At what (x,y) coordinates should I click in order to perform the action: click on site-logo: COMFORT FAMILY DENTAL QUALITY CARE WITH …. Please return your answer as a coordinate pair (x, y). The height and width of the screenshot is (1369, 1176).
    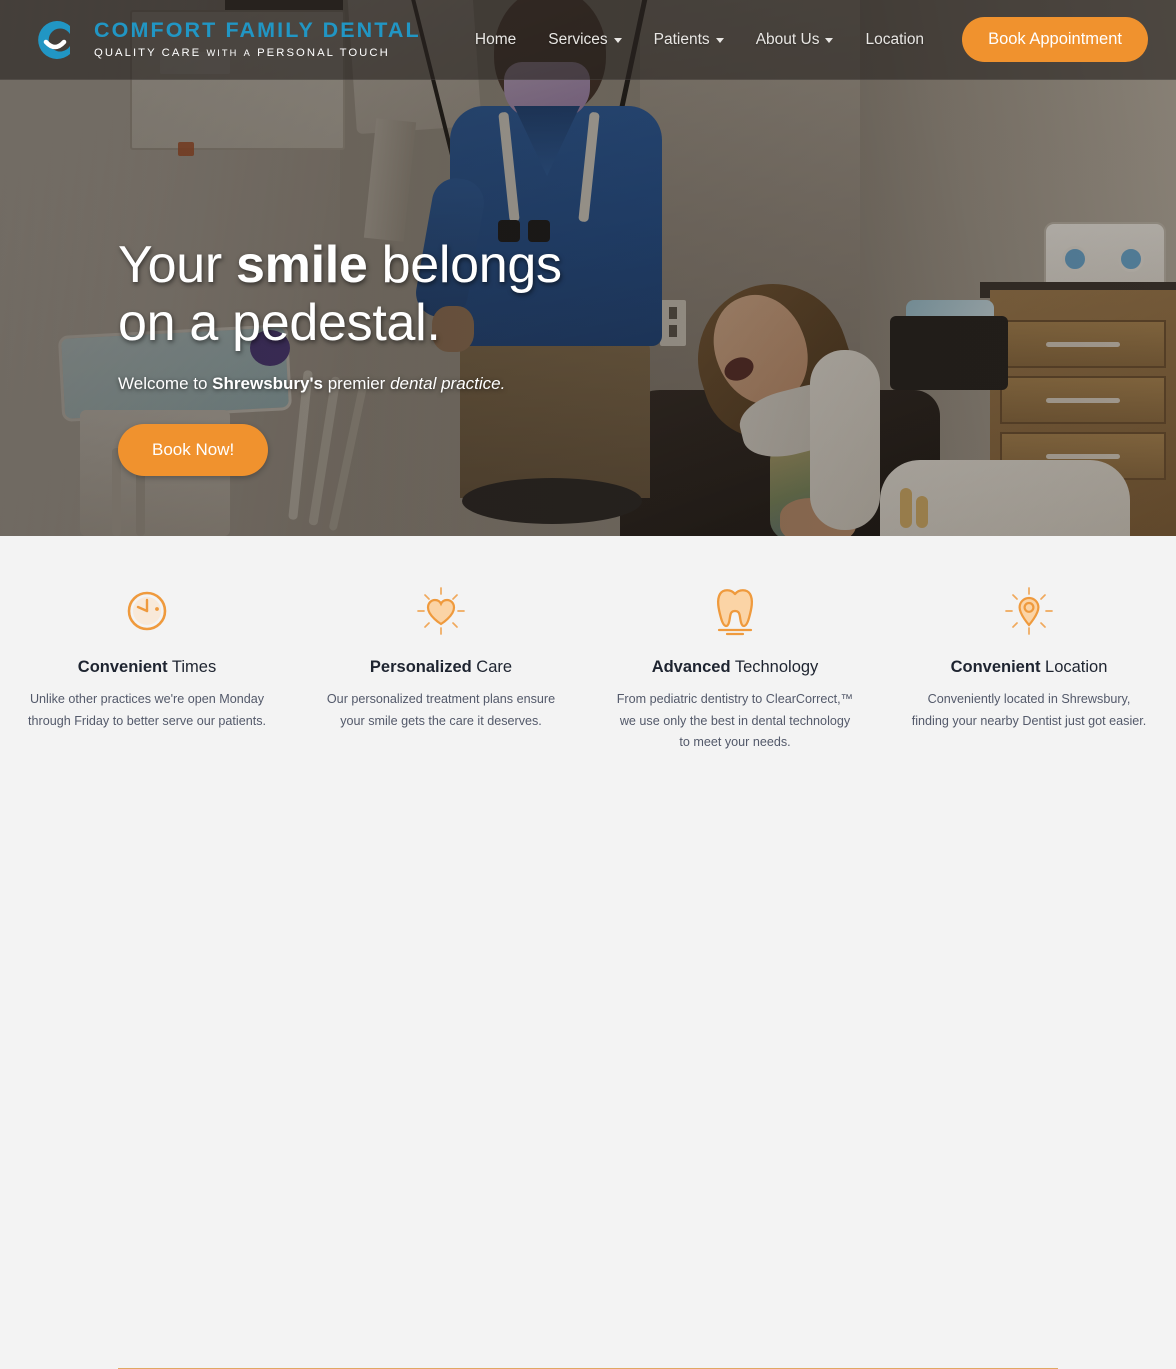
    Looking at the image, I should click on (225, 40).